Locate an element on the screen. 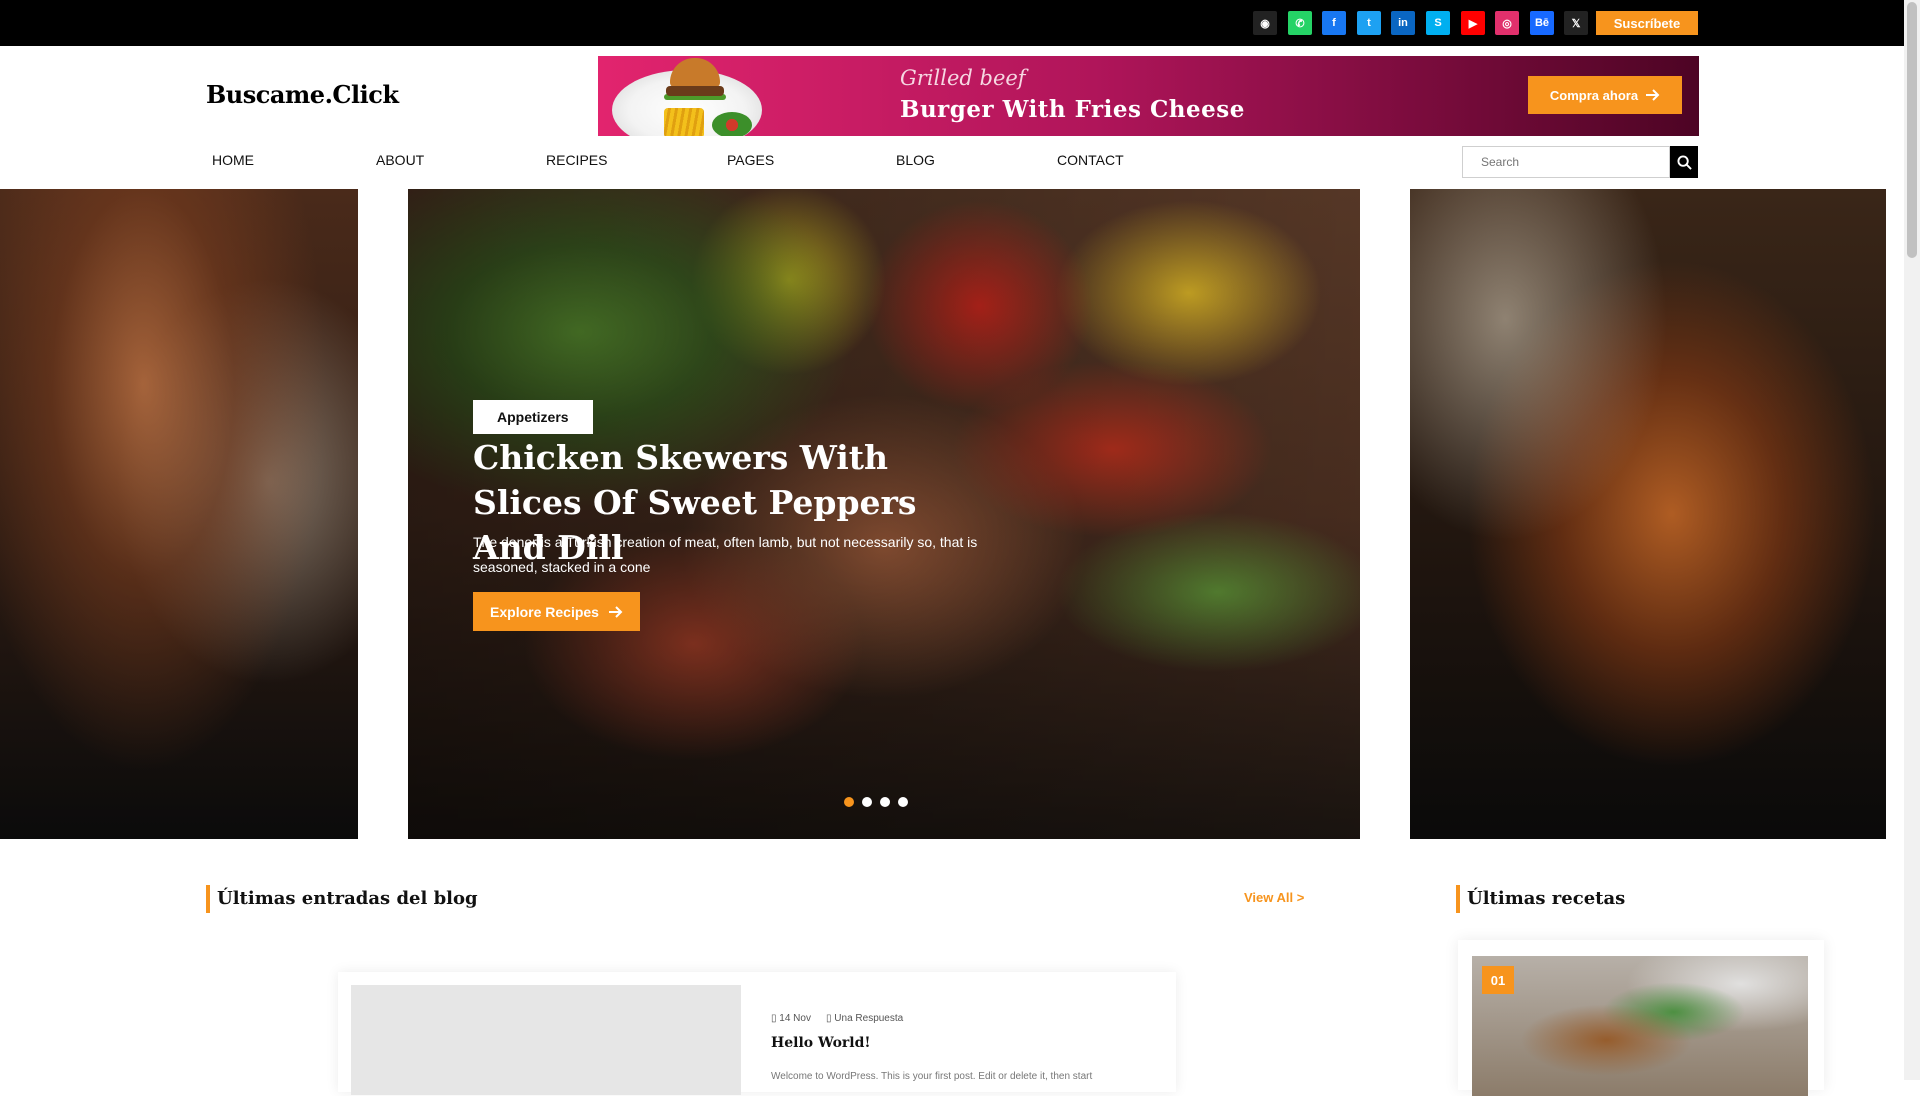 The image size is (1920, 1096). x-icon: 𝕏 is located at coordinates (1576, 23).